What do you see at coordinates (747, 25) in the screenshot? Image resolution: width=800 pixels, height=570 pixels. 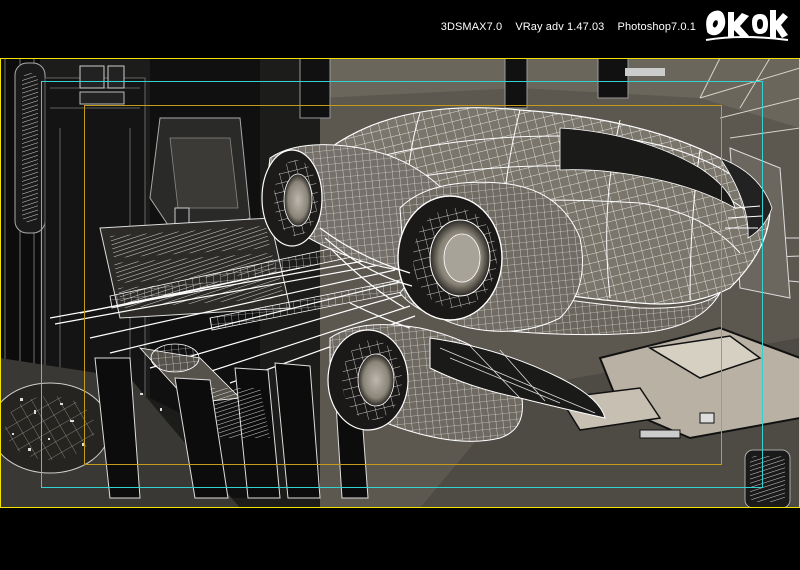 I see `artist-logo` at bounding box center [747, 25].